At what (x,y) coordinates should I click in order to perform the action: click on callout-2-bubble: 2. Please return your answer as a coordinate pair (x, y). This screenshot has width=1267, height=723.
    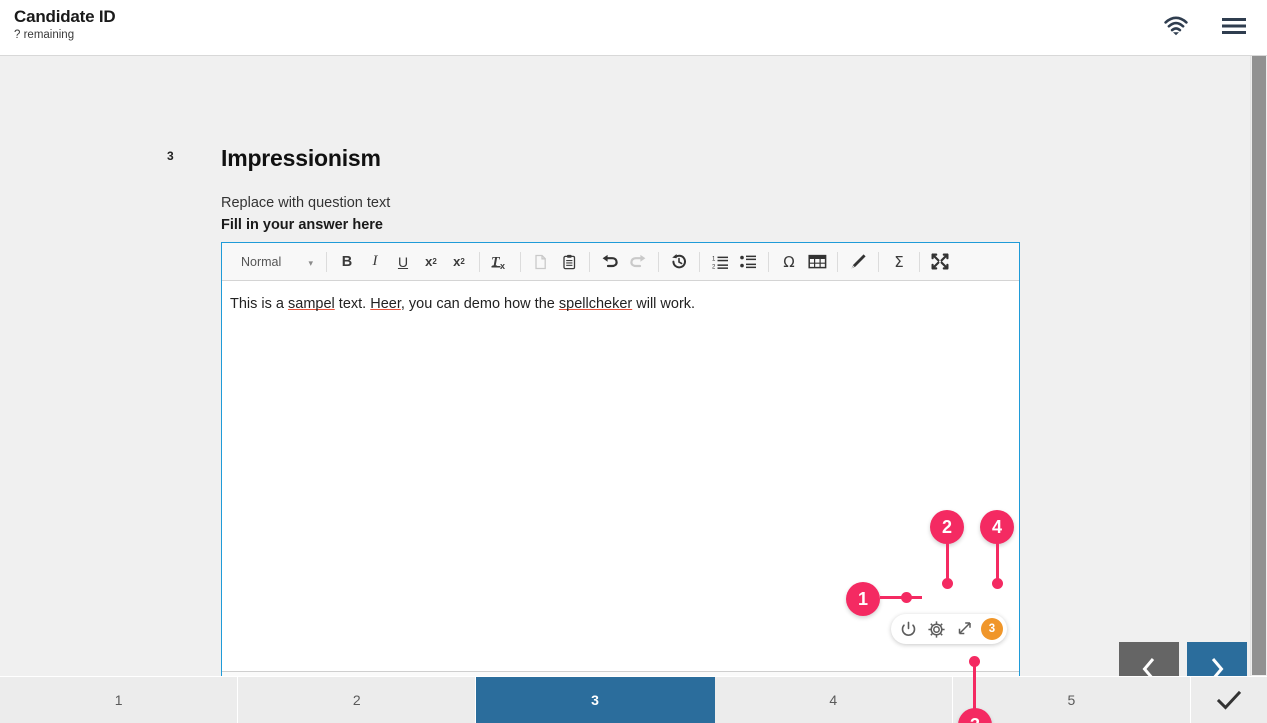
    Looking at the image, I should click on (947, 527).